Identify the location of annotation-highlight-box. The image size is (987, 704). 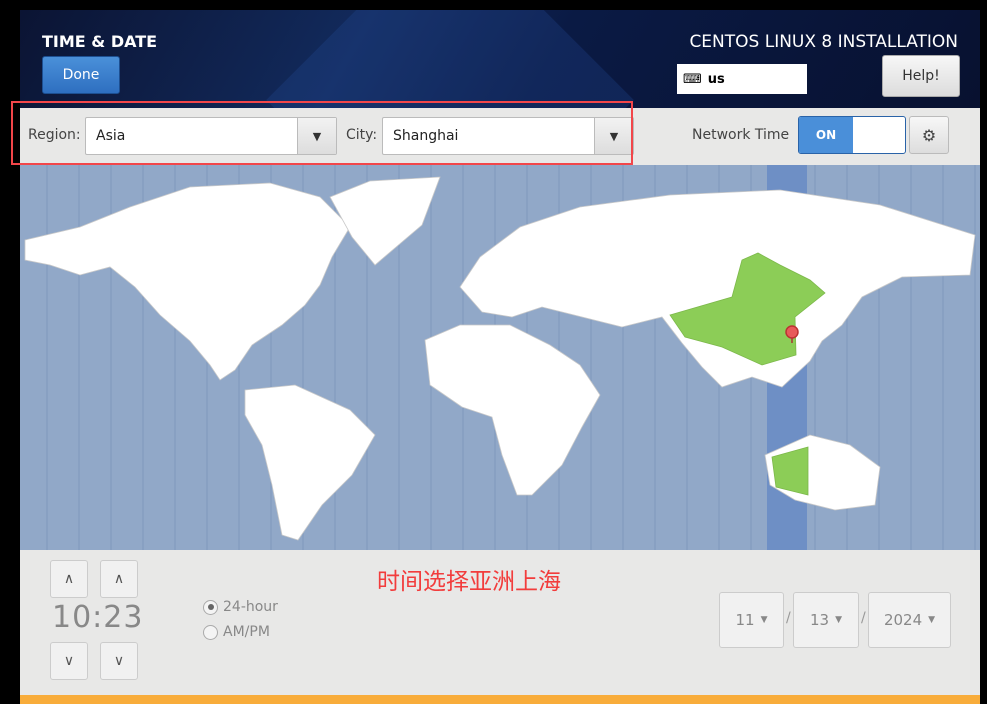
(322, 133).